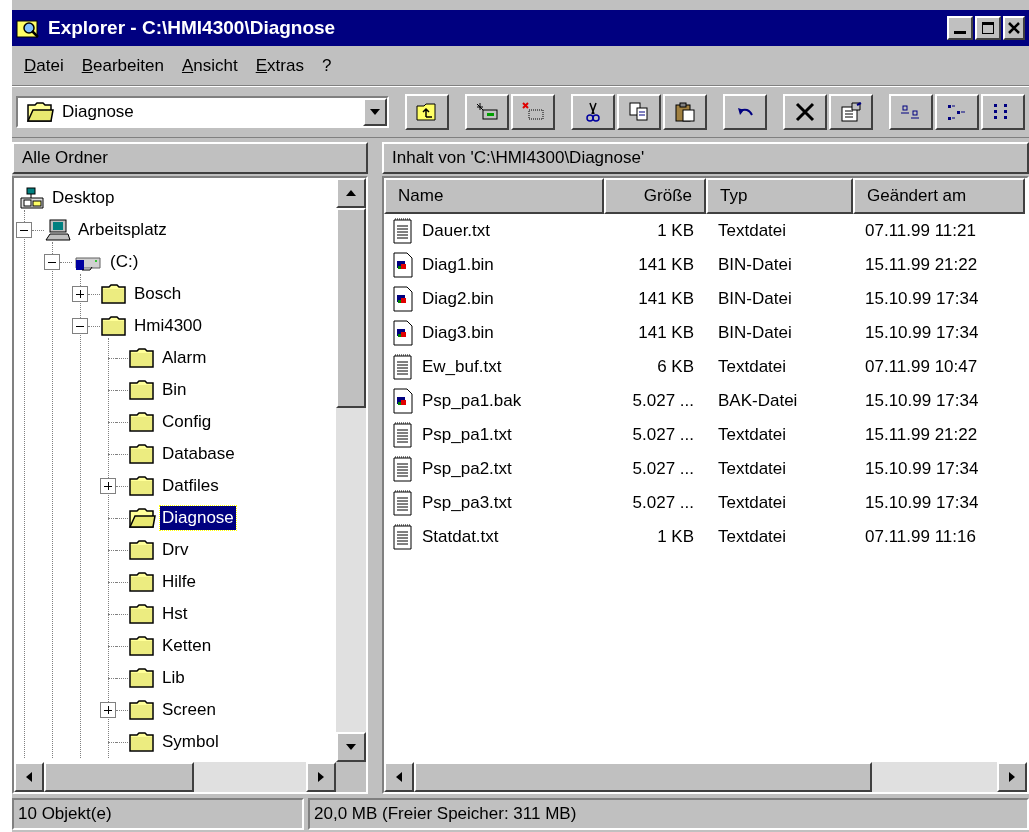  I want to click on column-header: Größe, so click(655, 196).